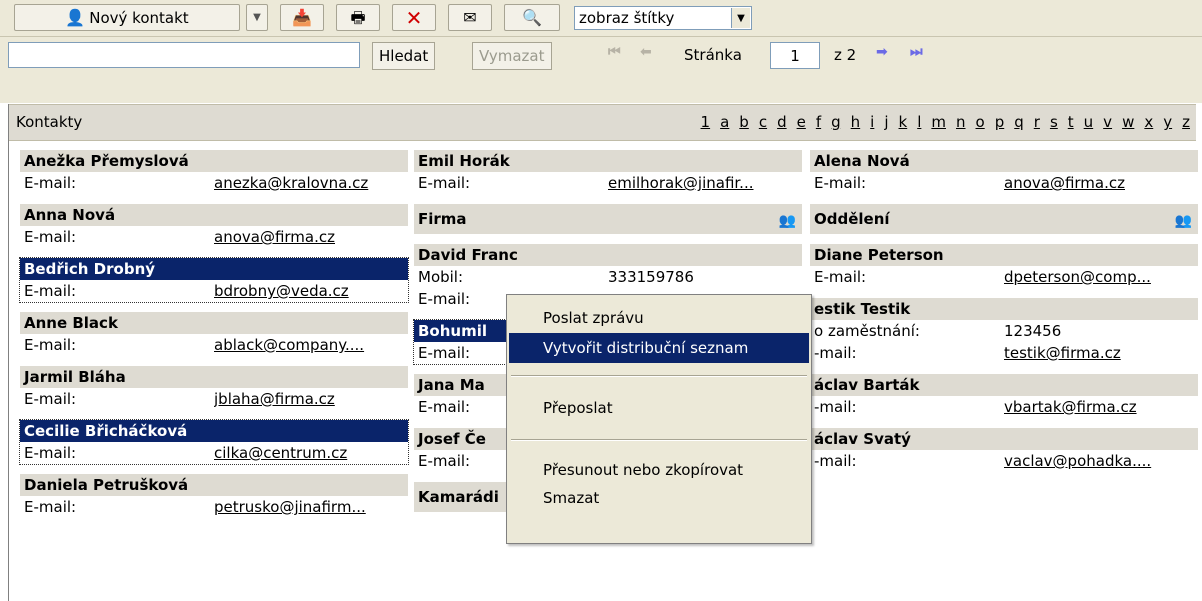  I want to click on page-number-input, so click(795, 55).